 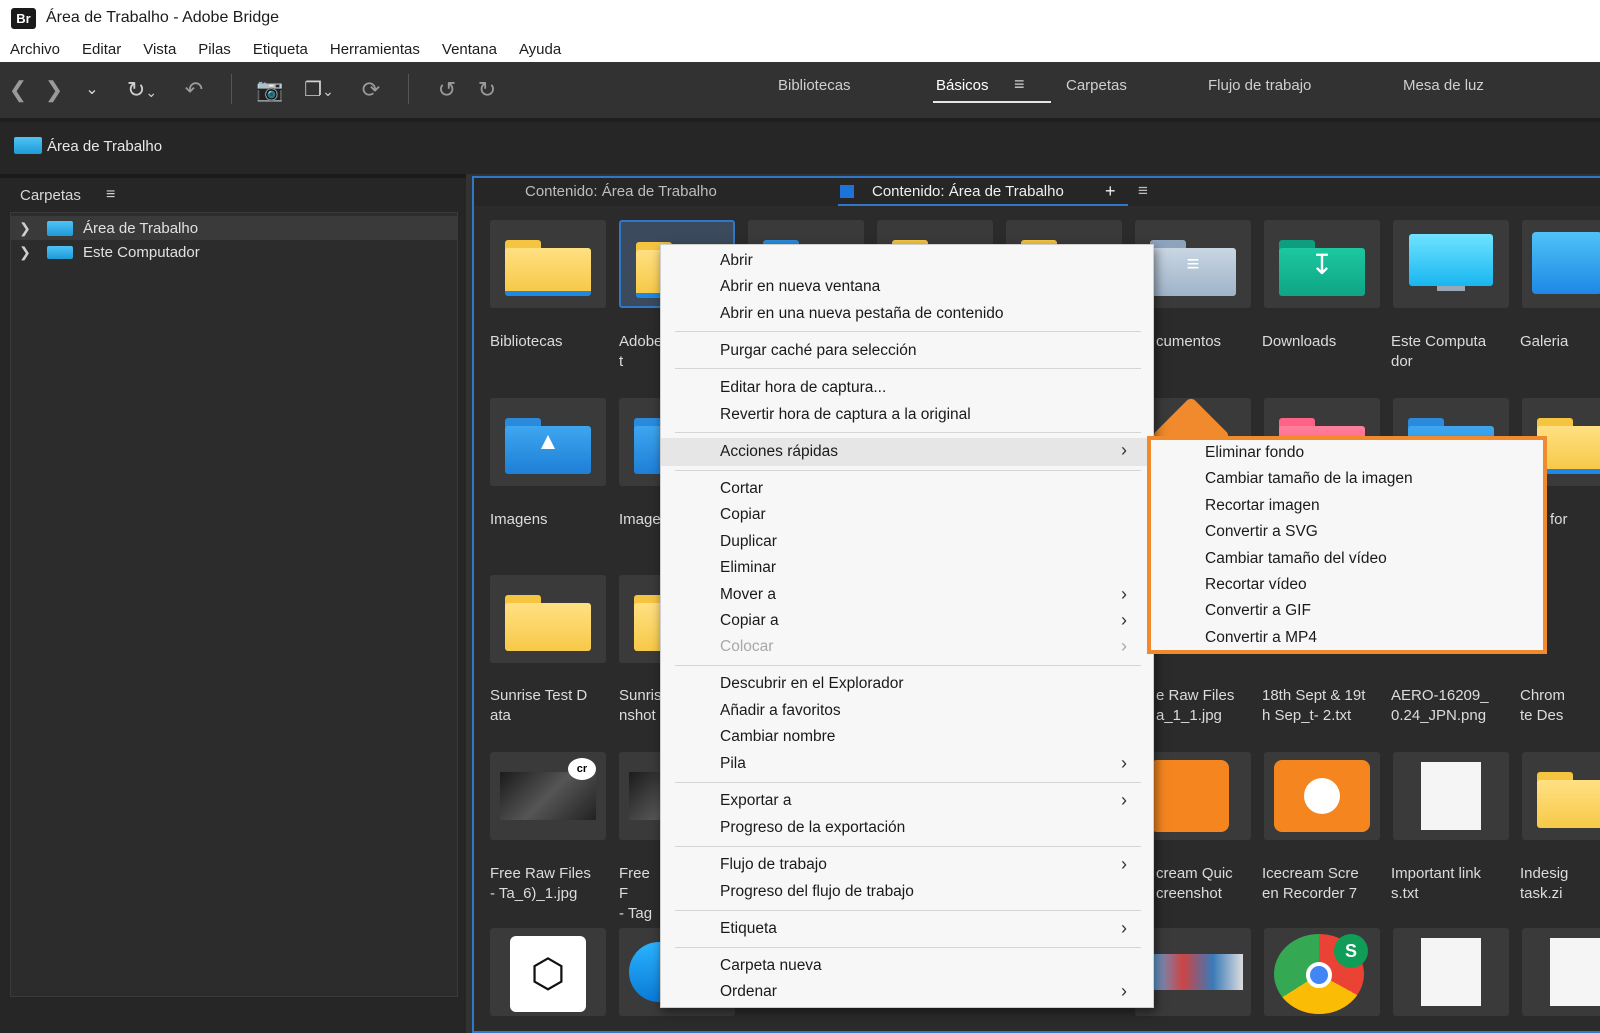 What do you see at coordinates (487, 90) in the screenshot?
I see `rotate-right-icon: ↻` at bounding box center [487, 90].